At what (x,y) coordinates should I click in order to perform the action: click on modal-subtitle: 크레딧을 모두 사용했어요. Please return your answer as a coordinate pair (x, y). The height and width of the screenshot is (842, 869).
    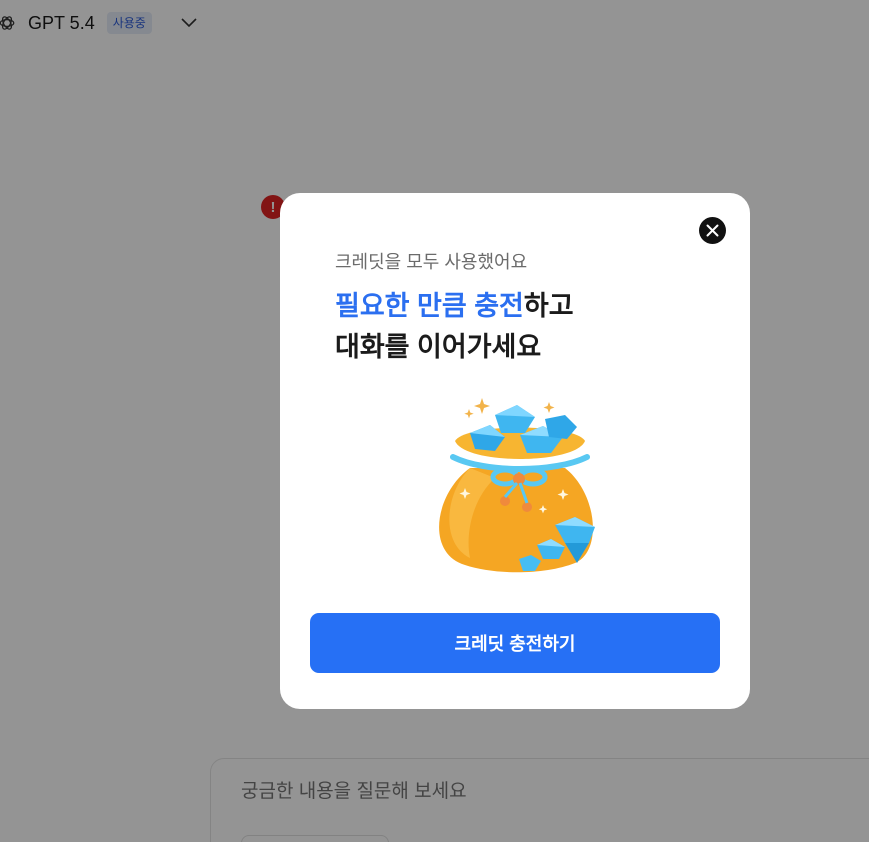
    Looking at the image, I should click on (431, 262).